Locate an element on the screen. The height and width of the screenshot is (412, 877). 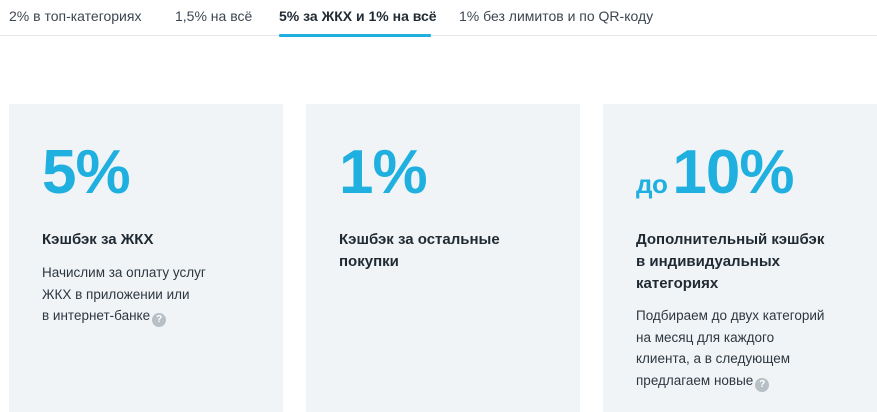
card-title-line: Кэшбэк за ЖКХ is located at coordinates (98, 239).